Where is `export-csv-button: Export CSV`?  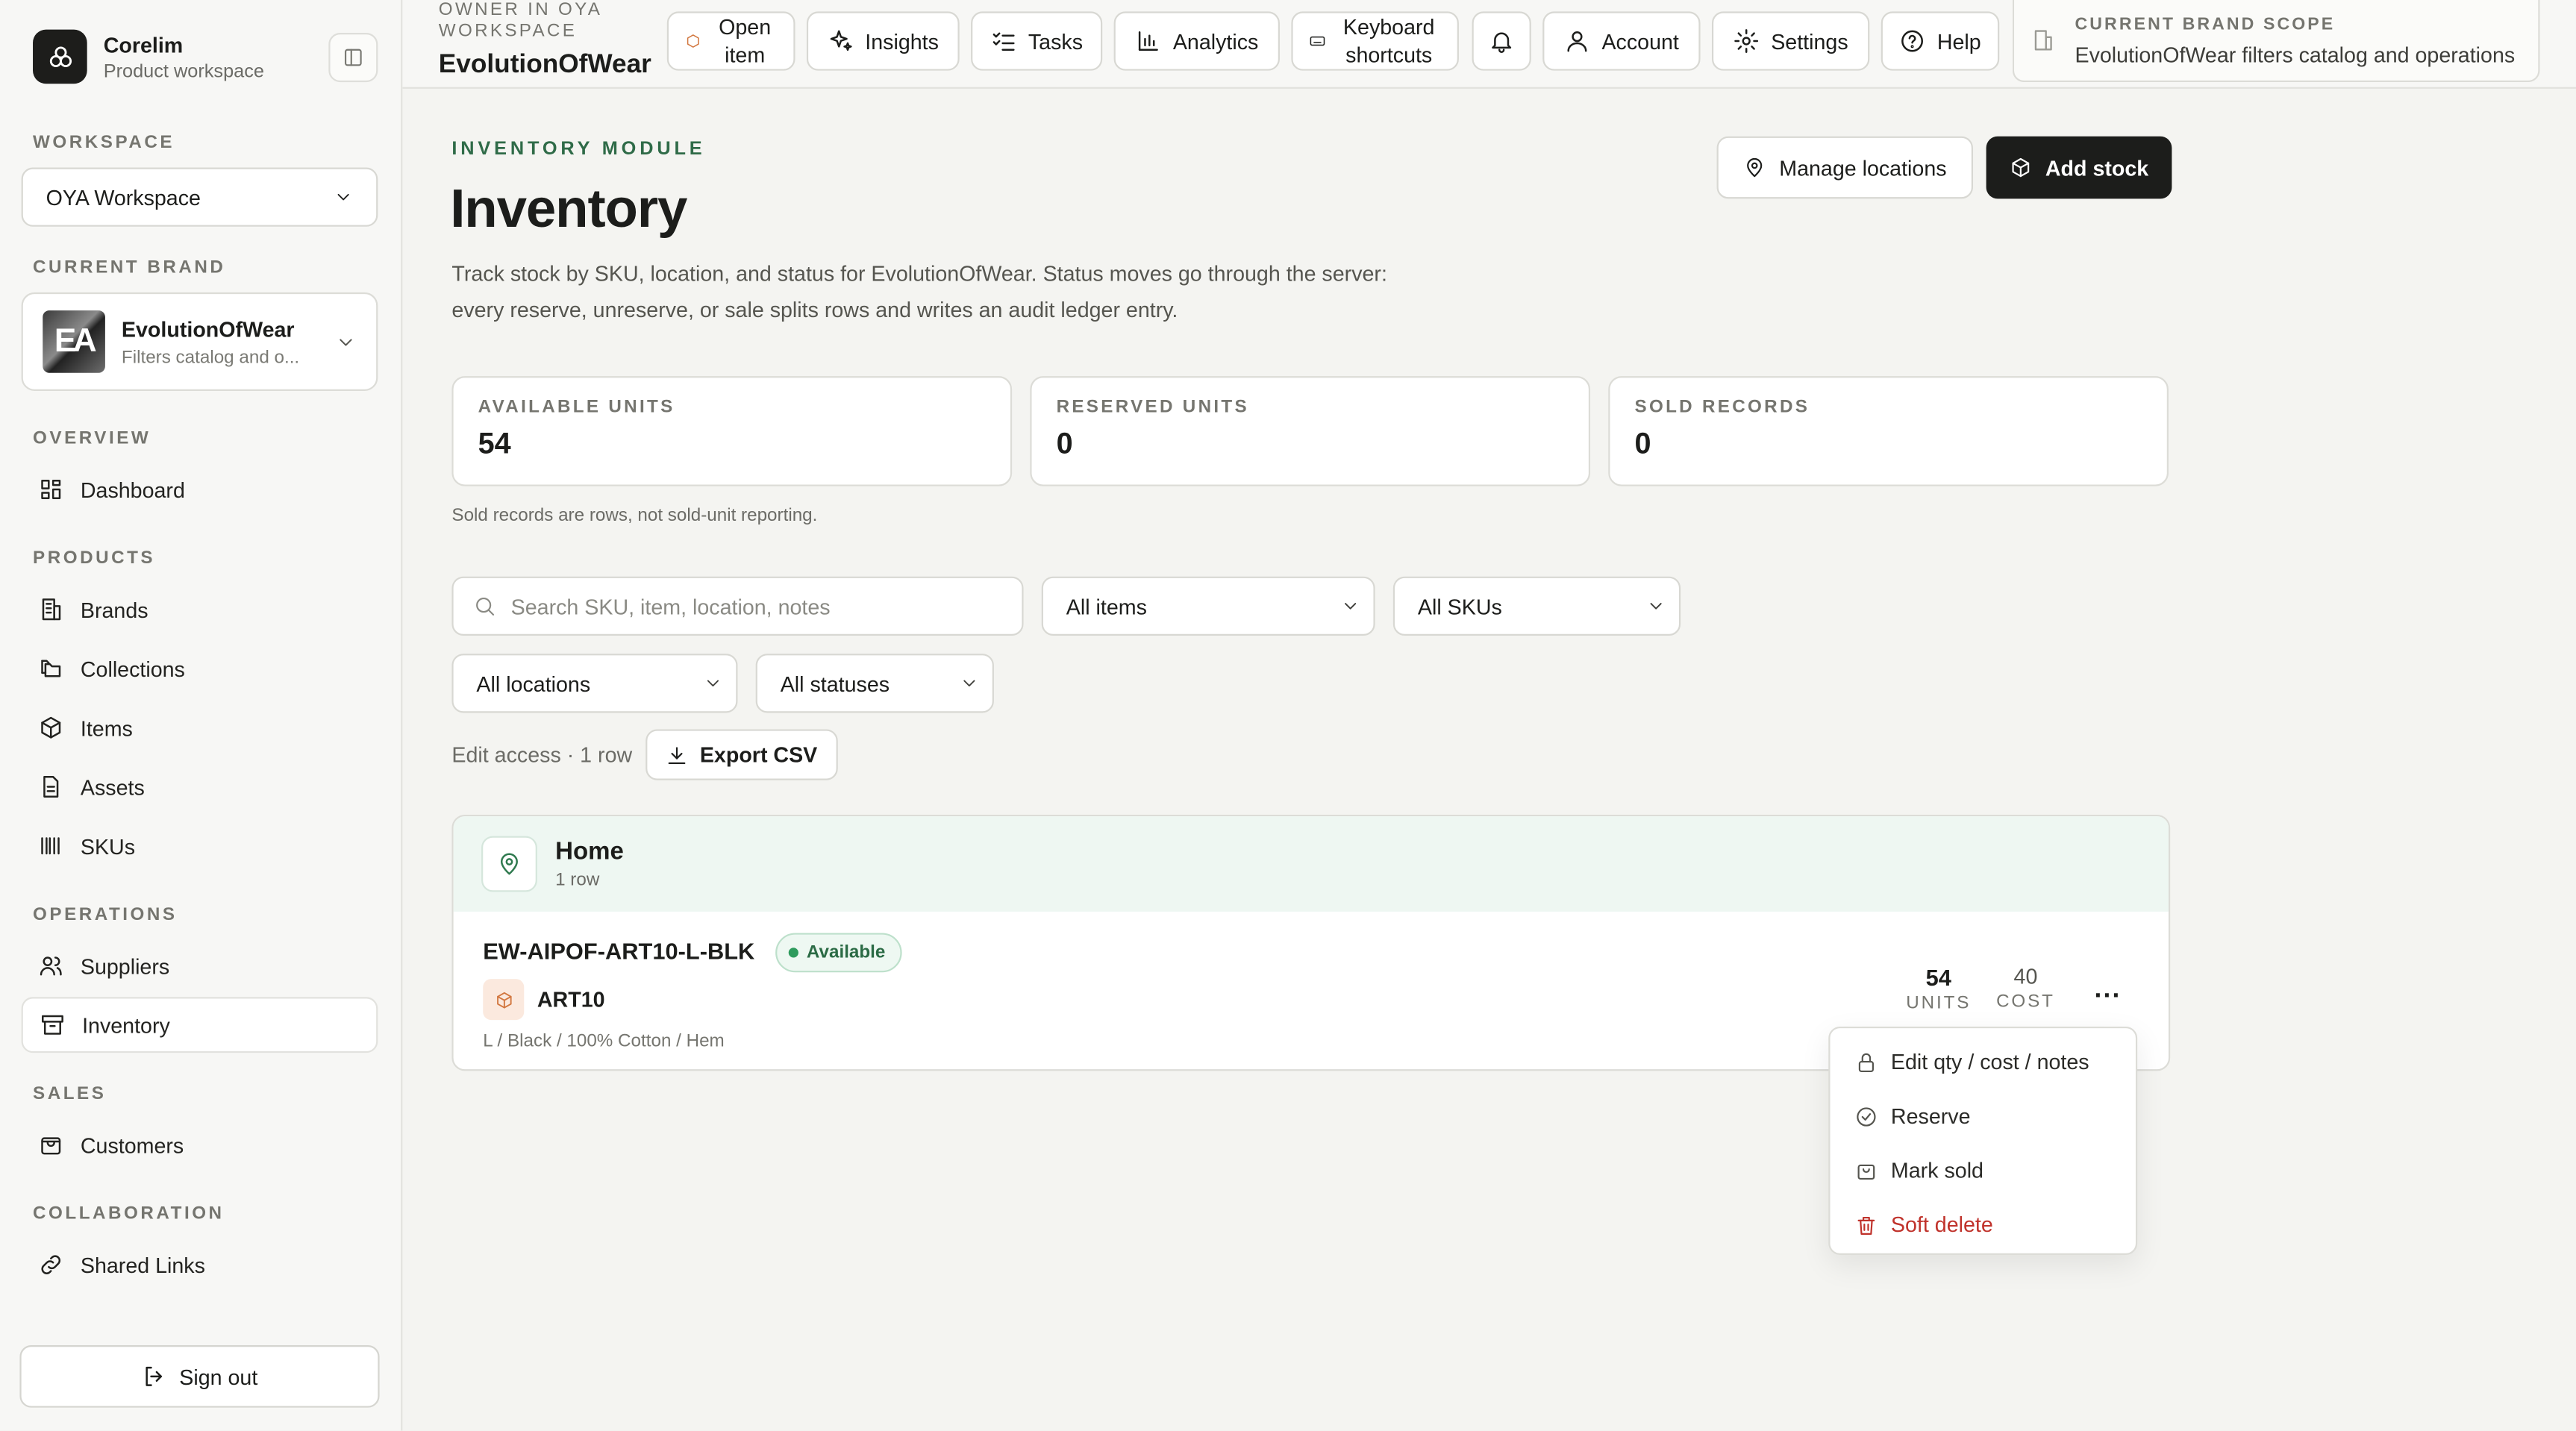 export-csv-button: Export CSV is located at coordinates (741, 754).